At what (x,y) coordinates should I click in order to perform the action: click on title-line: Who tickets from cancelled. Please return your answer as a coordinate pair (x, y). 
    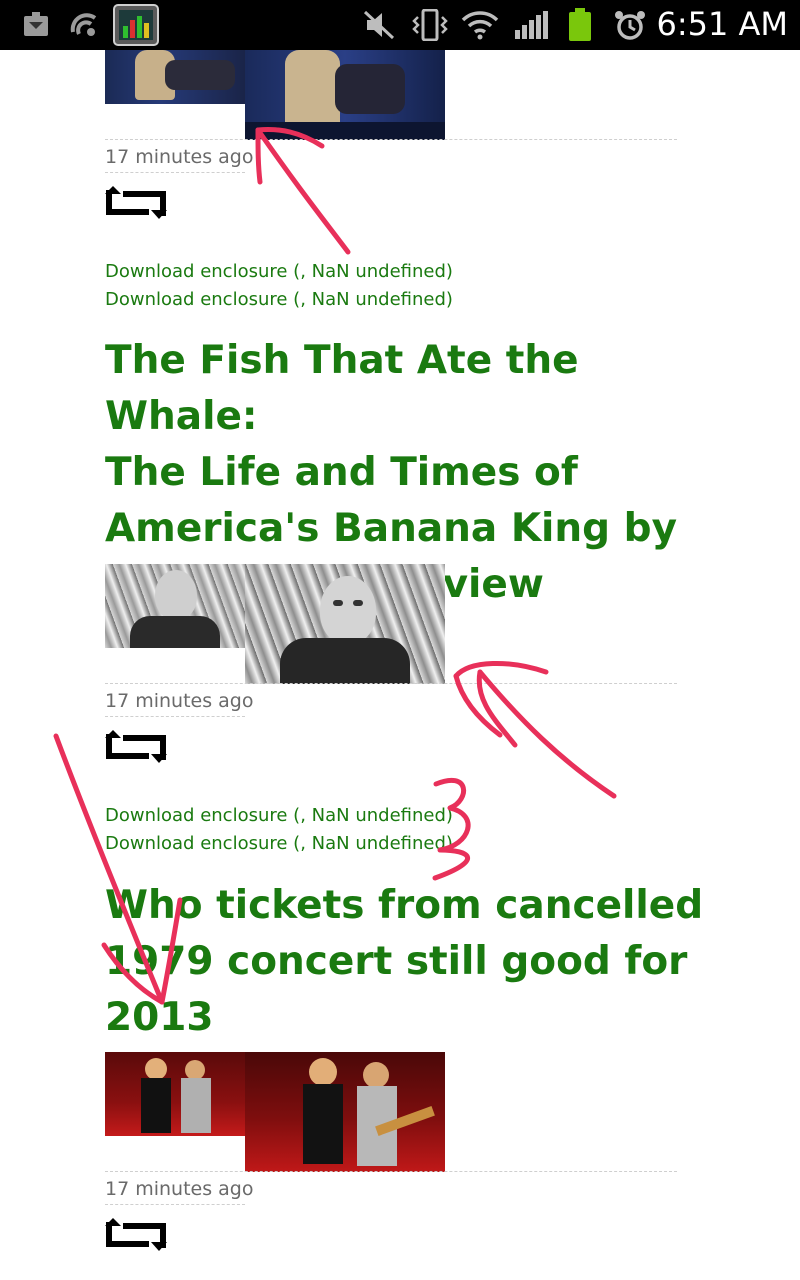
    Looking at the image, I should click on (404, 905).